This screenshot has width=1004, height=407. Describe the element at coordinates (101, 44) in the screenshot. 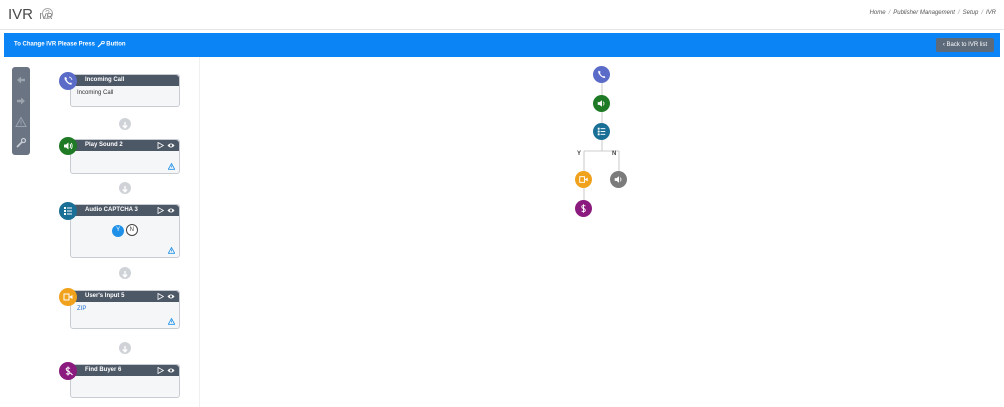

I see `wrench-icon` at that location.